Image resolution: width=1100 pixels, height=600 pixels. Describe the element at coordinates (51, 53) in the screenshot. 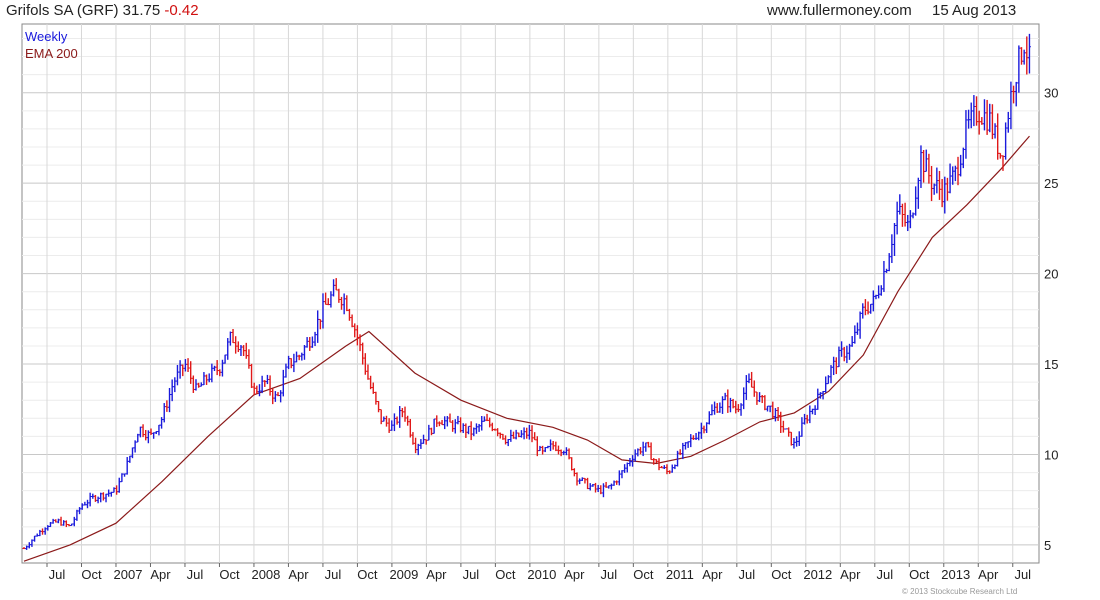

I see `legend-ema: EMA 200` at that location.